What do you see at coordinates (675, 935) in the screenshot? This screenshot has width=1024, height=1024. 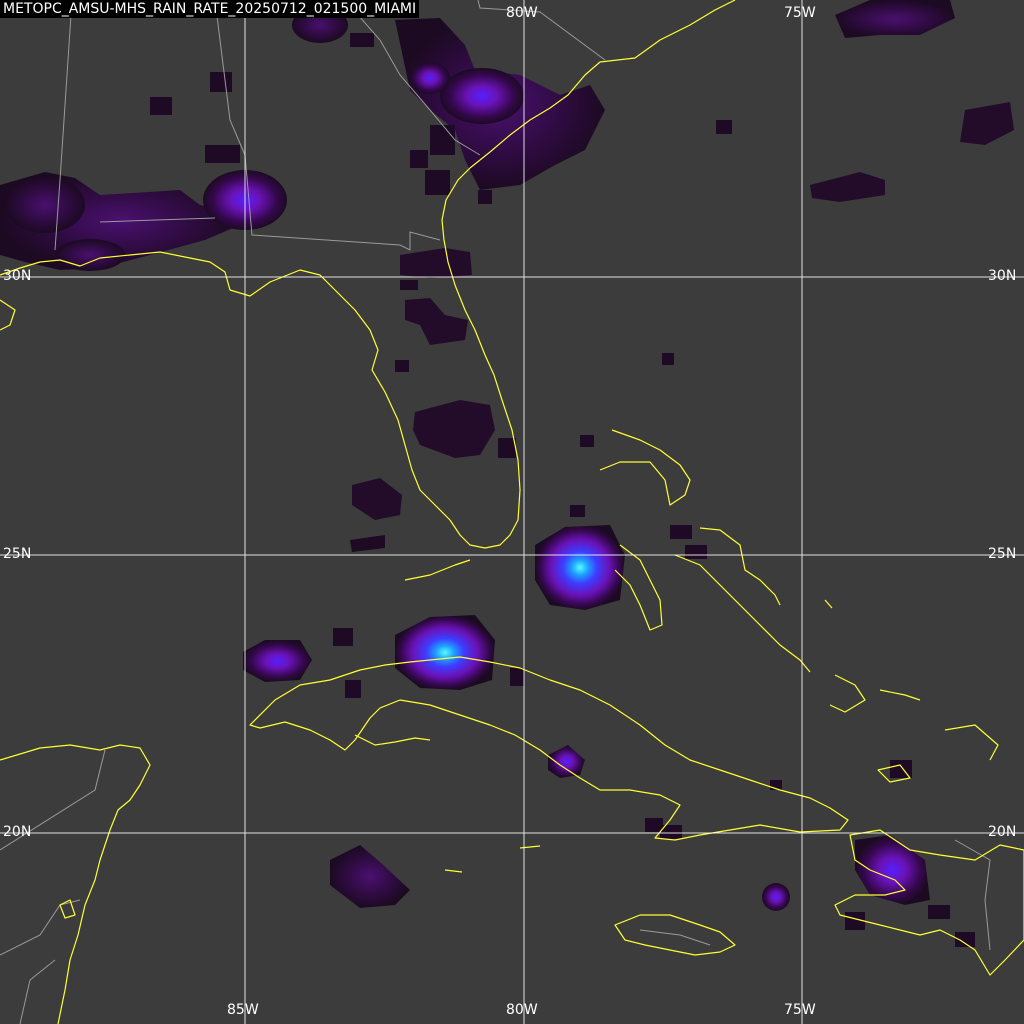 I see `jamaica-coast` at bounding box center [675, 935].